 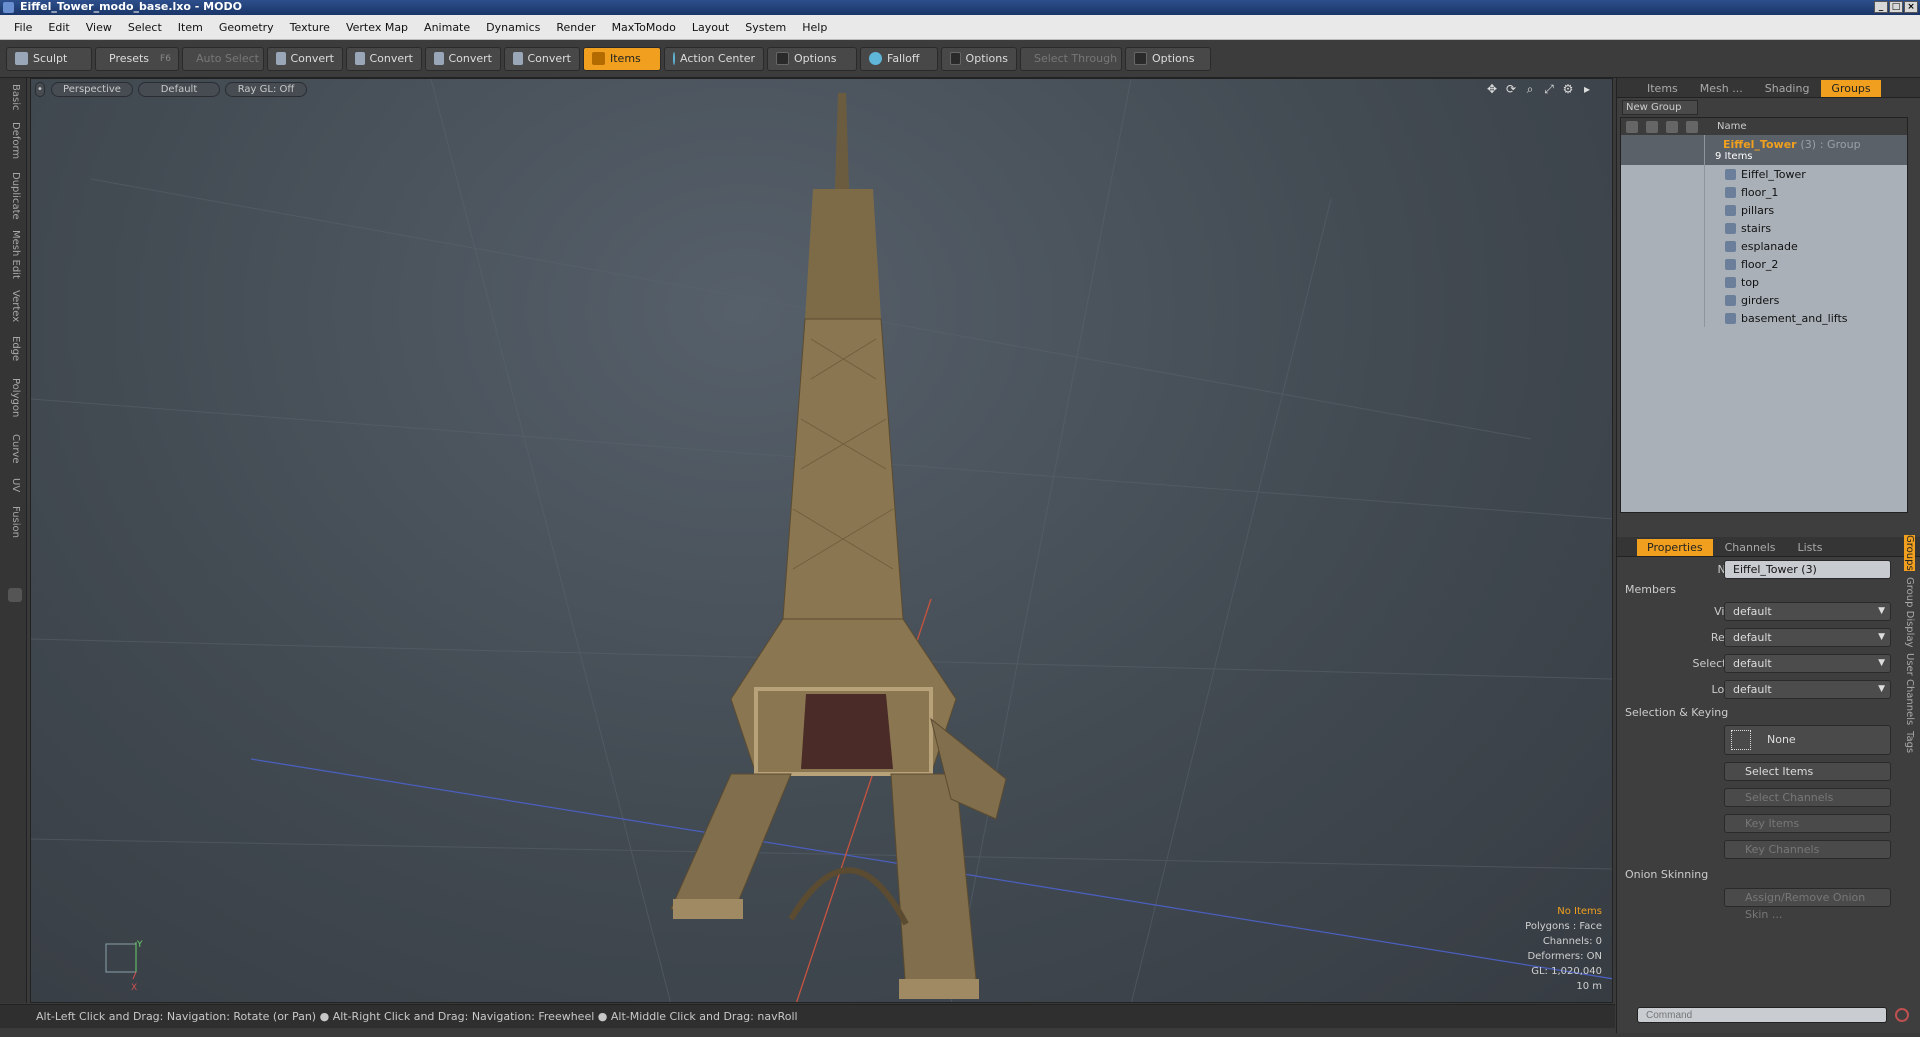 What do you see at coordinates (23, 27) in the screenshot?
I see `menu-file: File` at bounding box center [23, 27].